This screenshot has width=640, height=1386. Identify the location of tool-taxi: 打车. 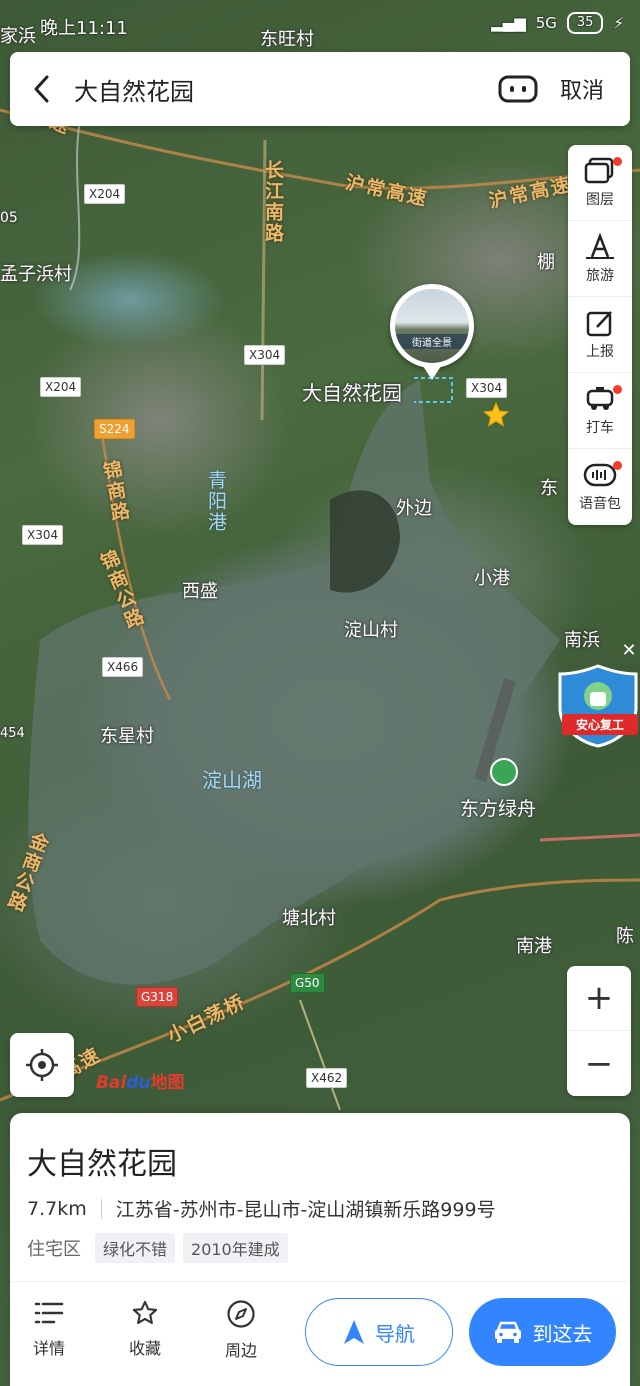
(600, 411).